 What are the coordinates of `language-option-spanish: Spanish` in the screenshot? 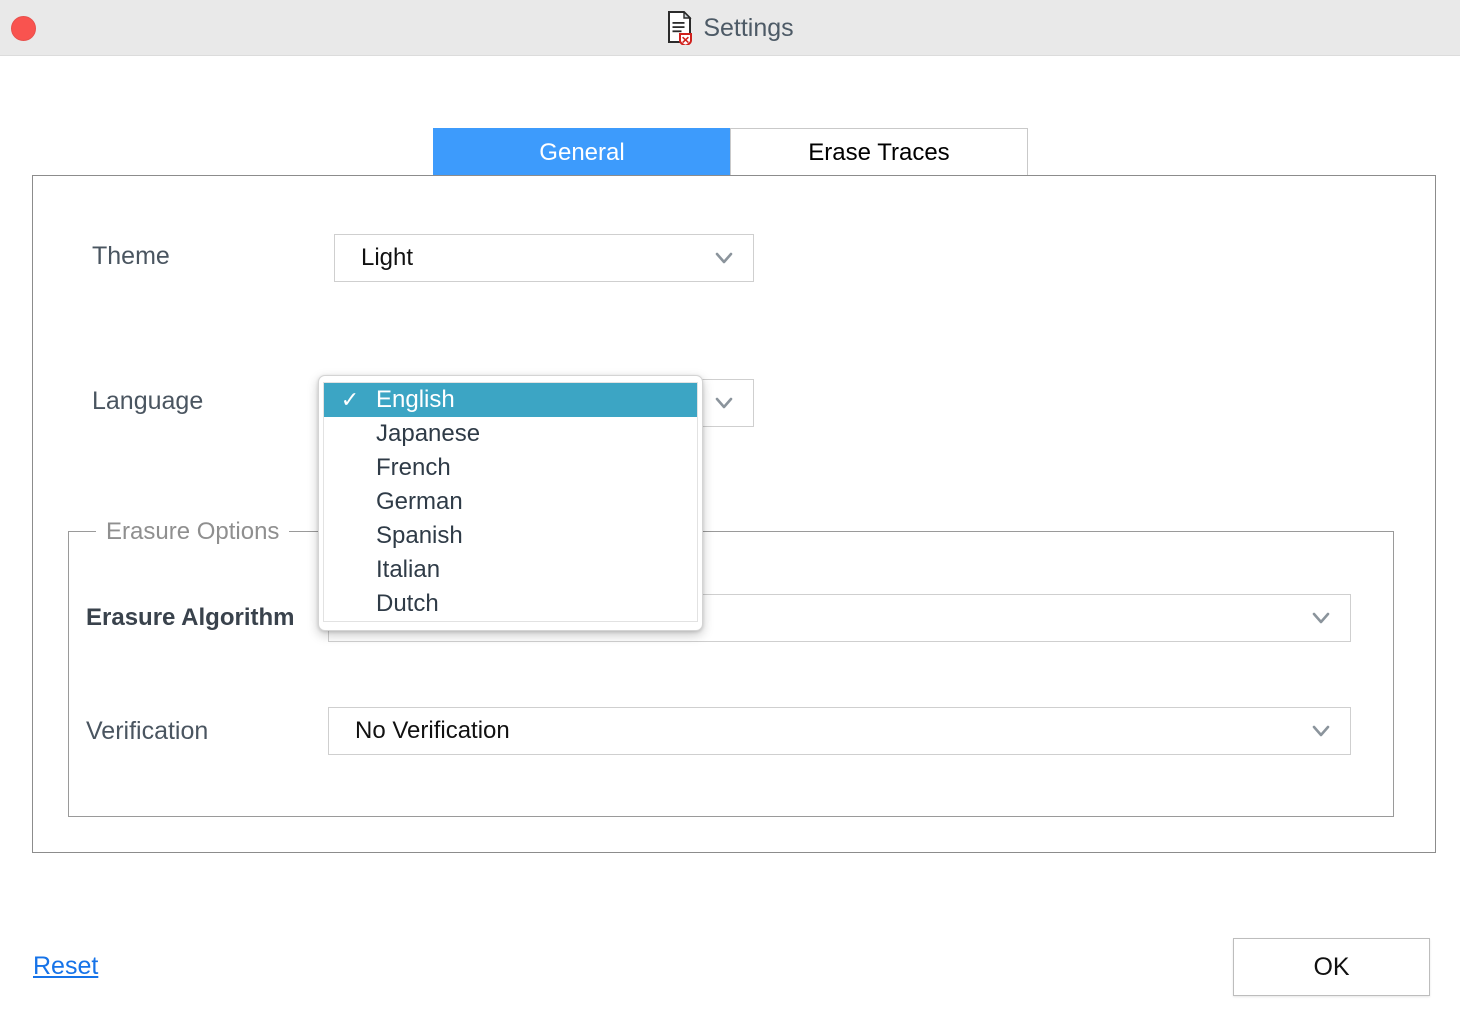 It's located at (510, 536).